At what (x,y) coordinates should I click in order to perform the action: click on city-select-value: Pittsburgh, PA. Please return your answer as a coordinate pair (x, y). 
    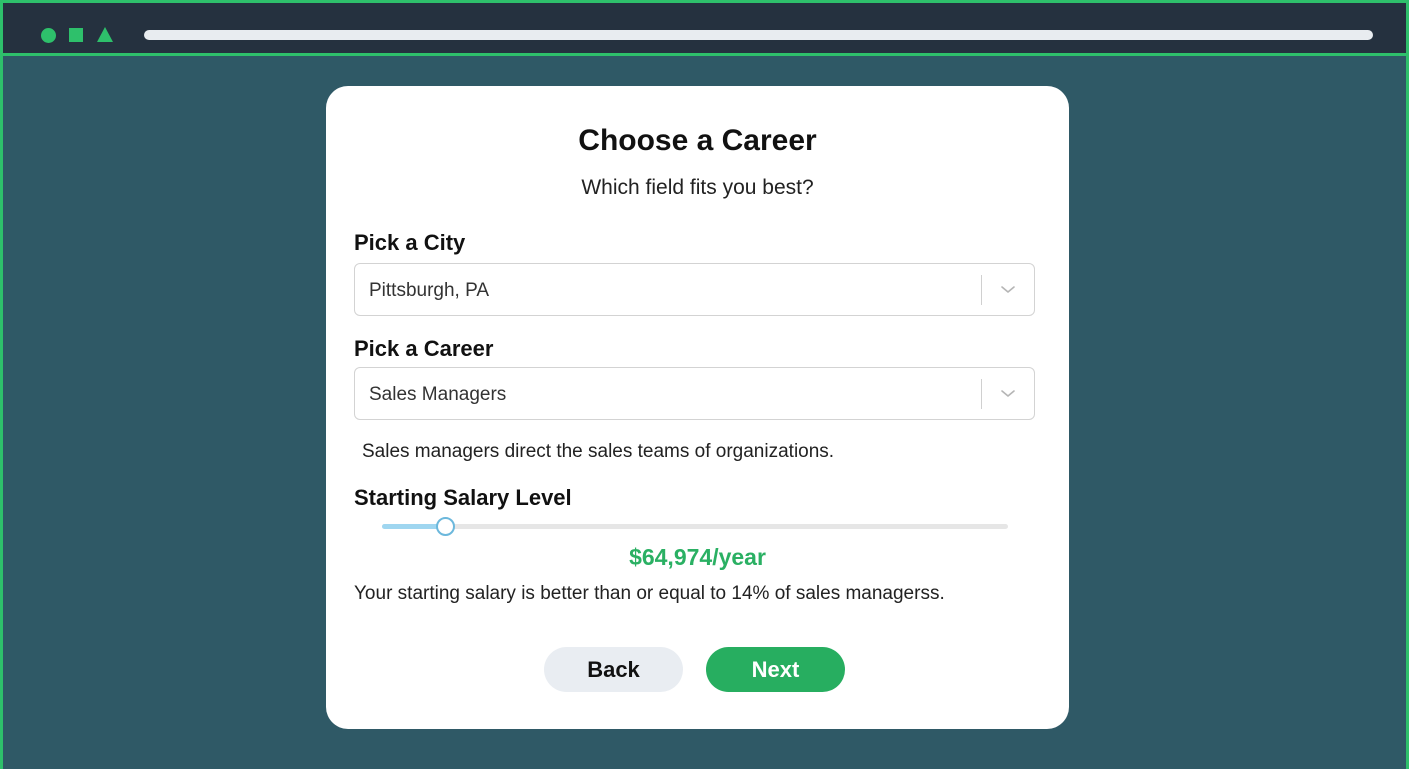
    Looking at the image, I should click on (429, 290).